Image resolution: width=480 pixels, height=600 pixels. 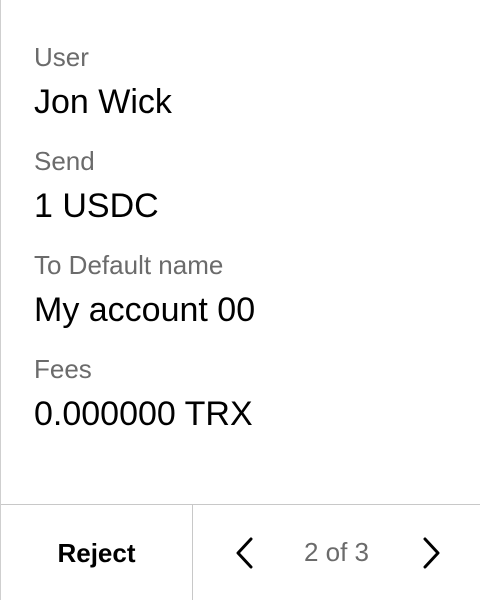 What do you see at coordinates (96, 206) in the screenshot?
I see `field-value-send: 1 USDC` at bounding box center [96, 206].